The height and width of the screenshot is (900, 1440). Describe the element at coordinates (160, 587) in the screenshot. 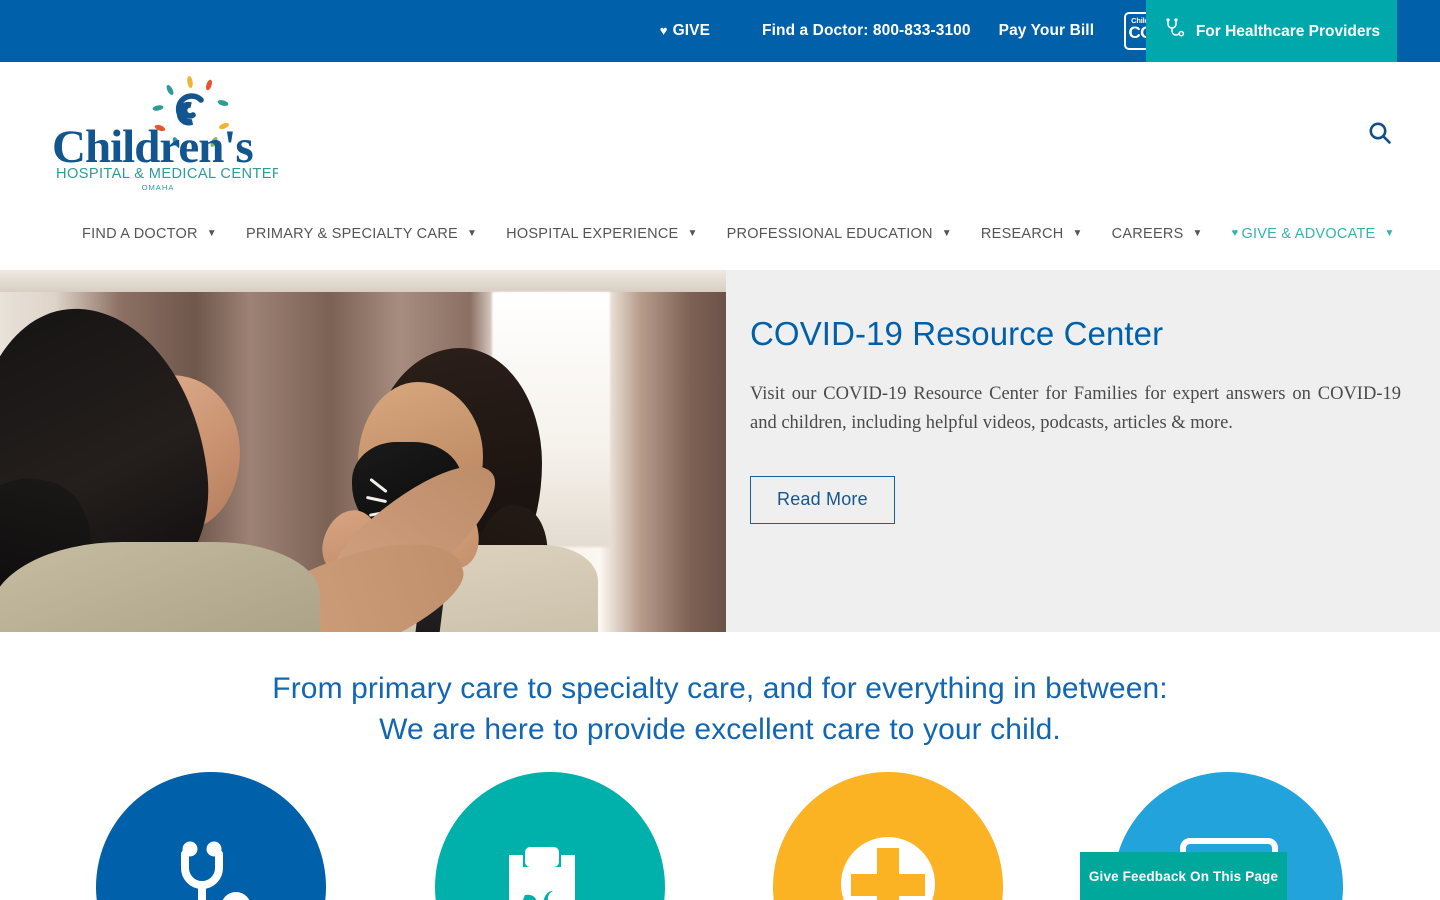

I see `hero-photo-parent-body` at that location.